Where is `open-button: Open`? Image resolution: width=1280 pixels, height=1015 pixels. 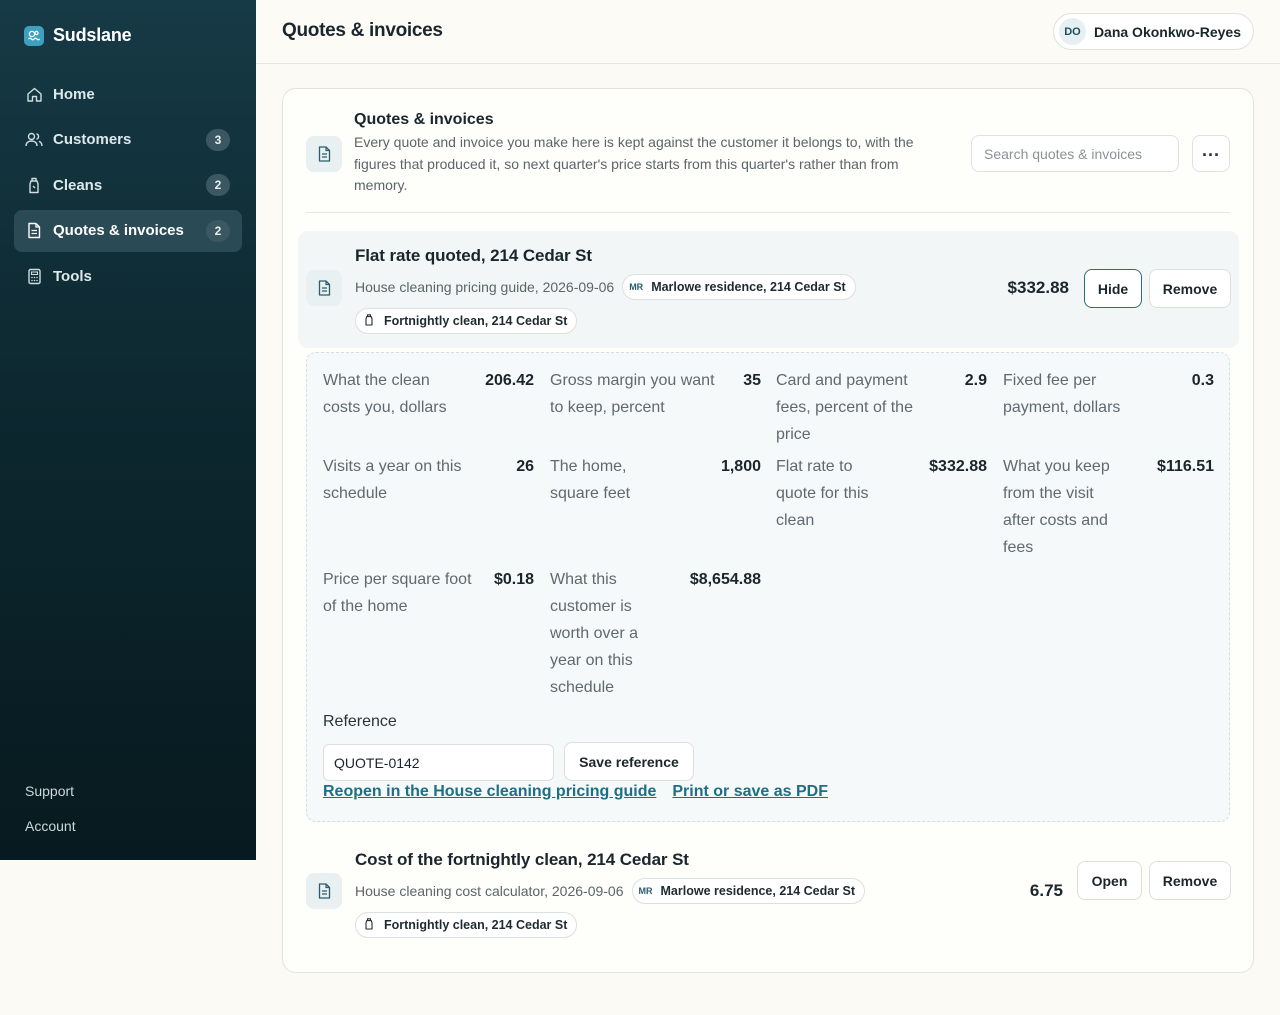
open-button: Open is located at coordinates (1109, 880).